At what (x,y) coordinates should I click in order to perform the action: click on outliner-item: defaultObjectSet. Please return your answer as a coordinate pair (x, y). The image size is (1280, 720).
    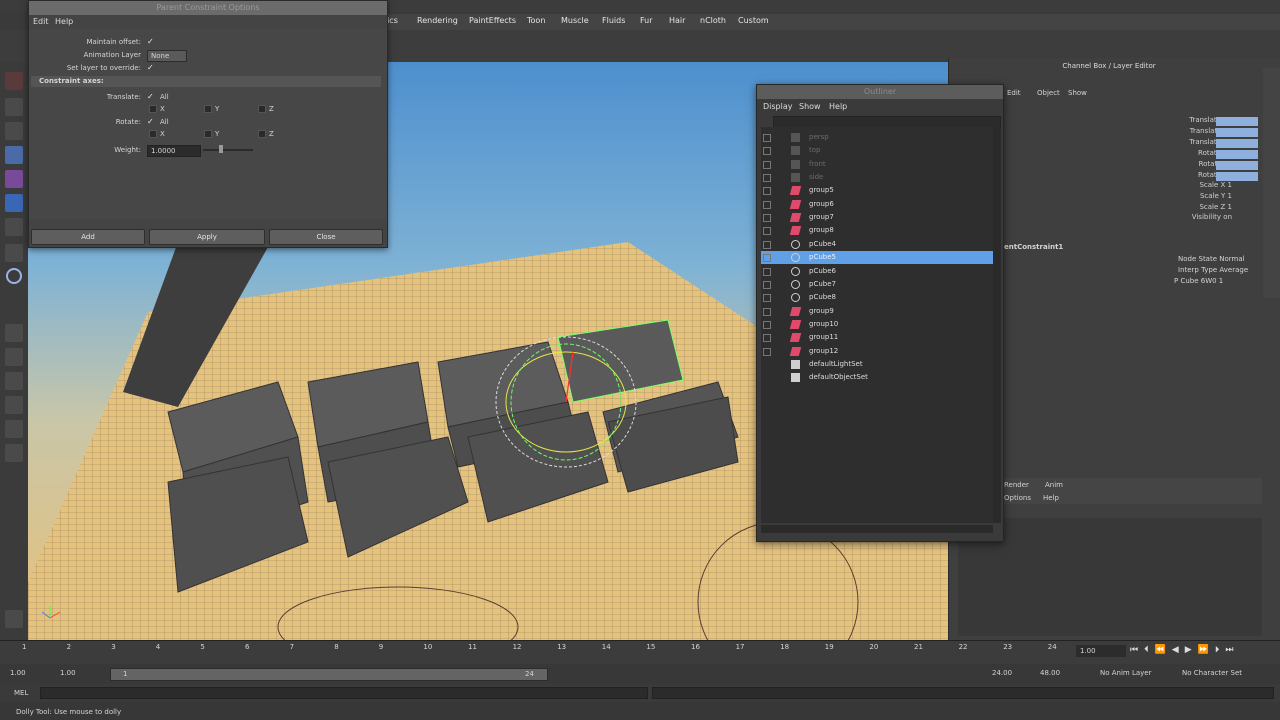
    Looking at the image, I should click on (877, 377).